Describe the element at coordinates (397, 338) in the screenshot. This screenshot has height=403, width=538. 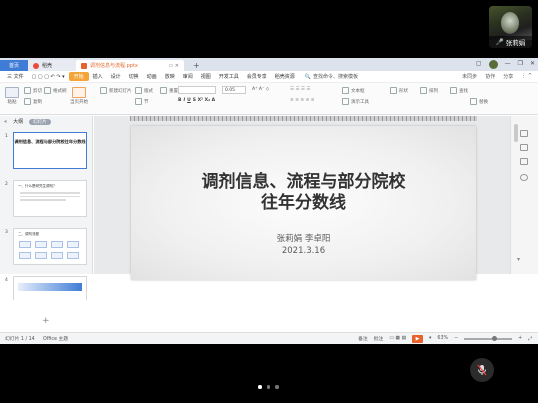
I see `view-mode-icons: ▭ ▦ ▤` at that location.